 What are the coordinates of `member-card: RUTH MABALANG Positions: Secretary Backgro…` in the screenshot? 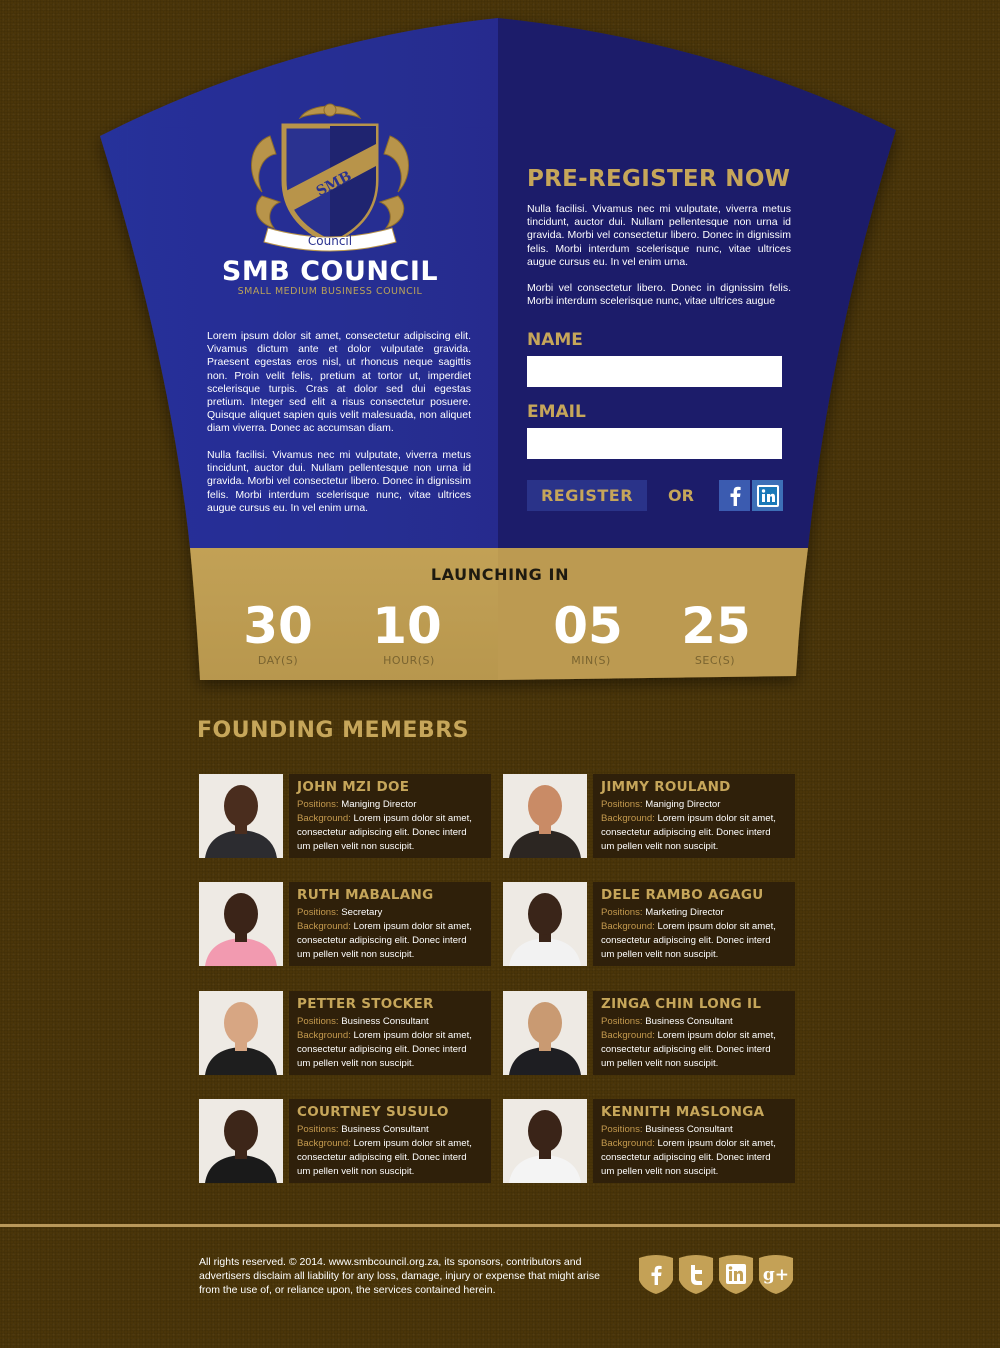 It's located at (390, 924).